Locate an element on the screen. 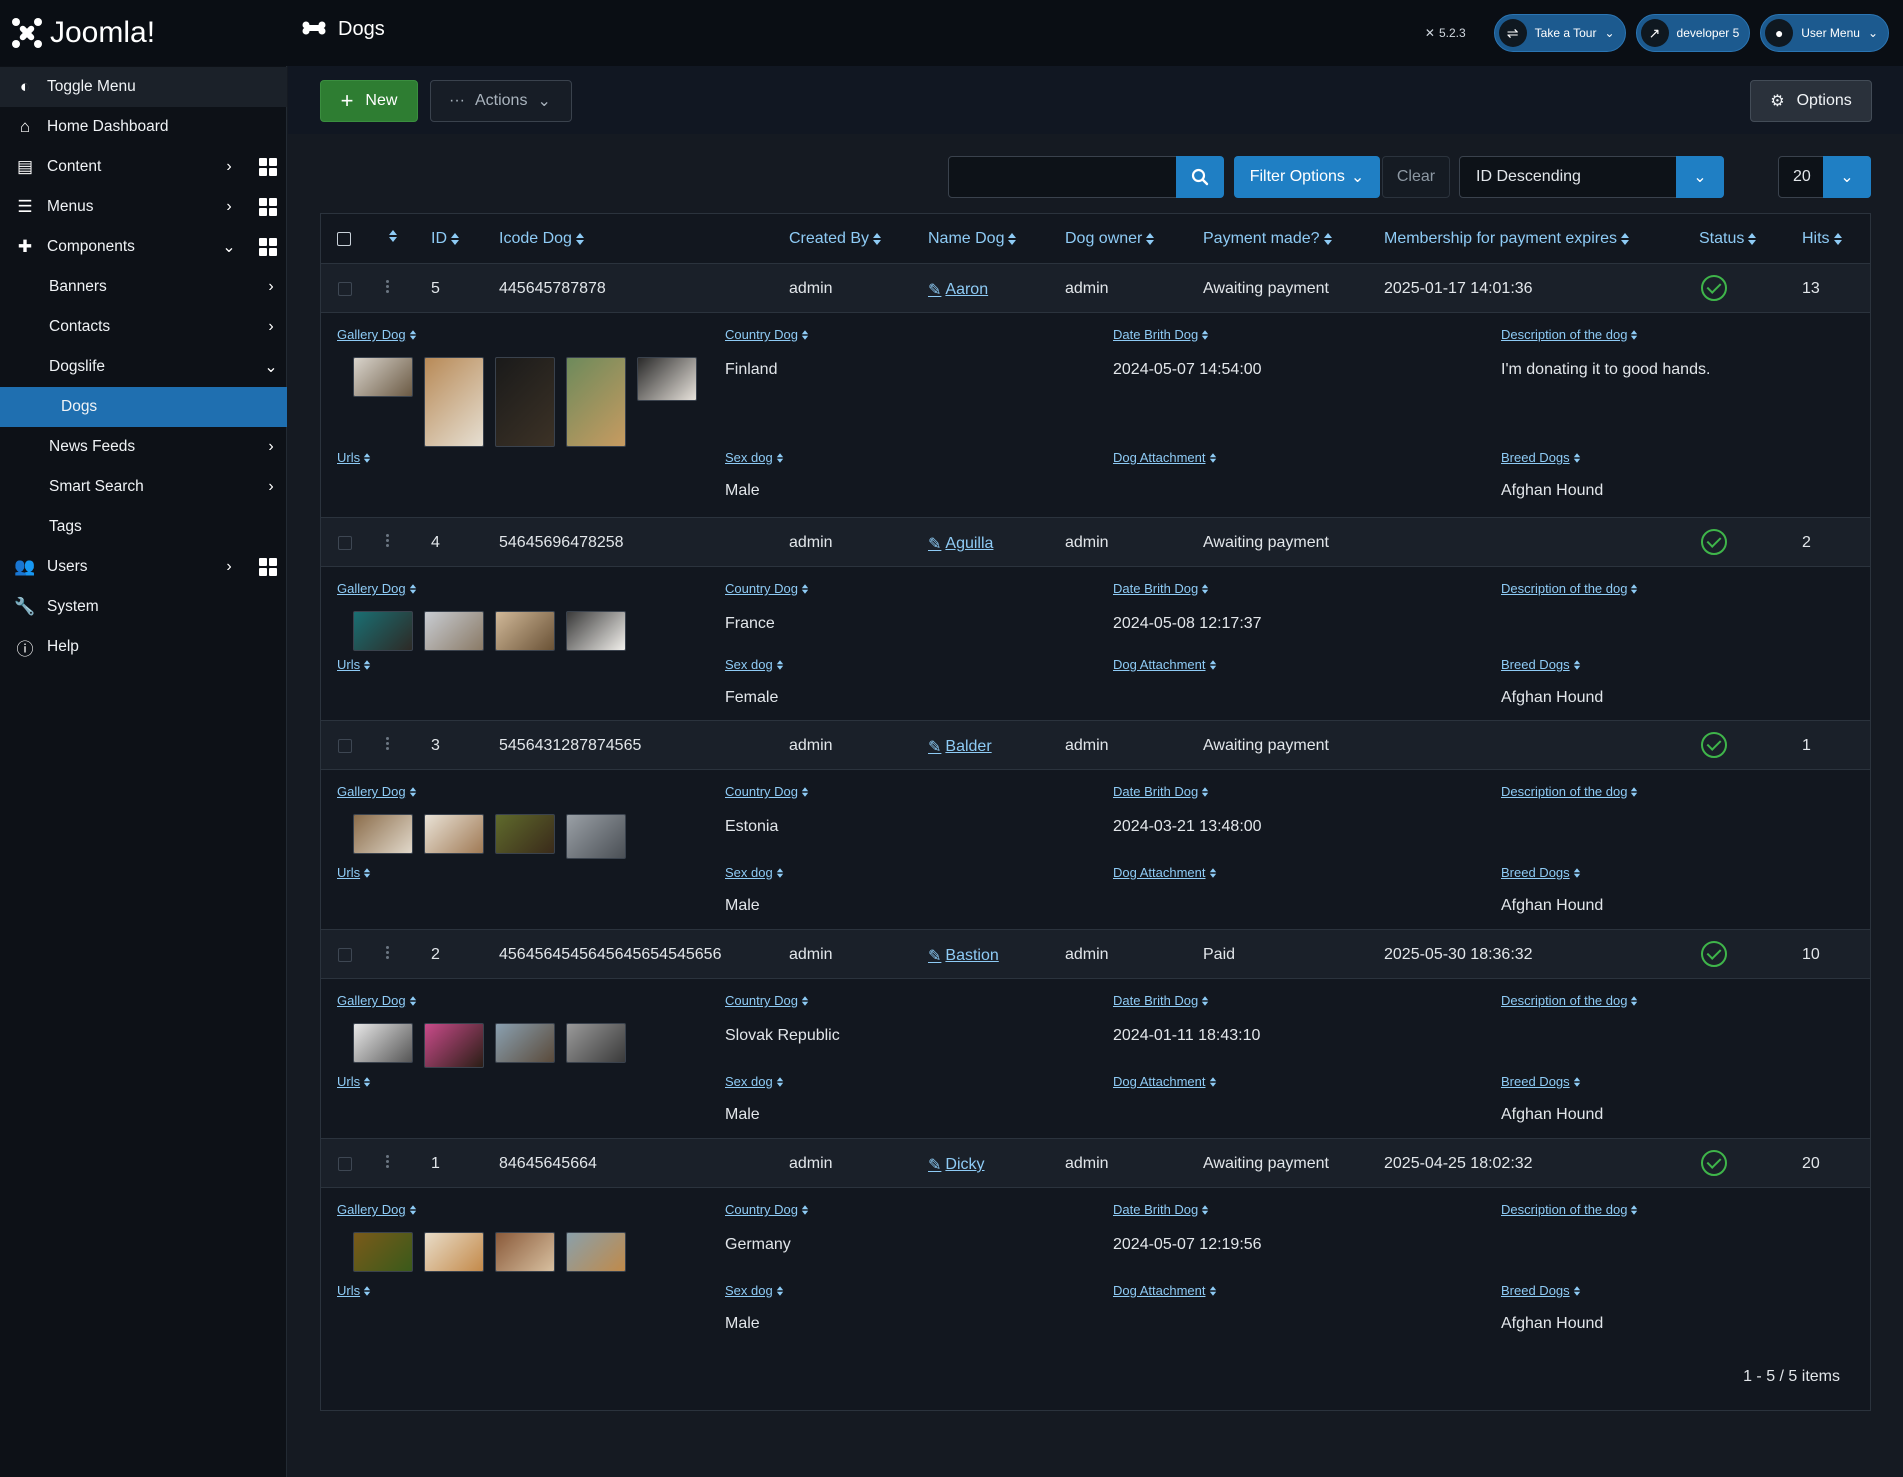  options-button: ⚙ Options is located at coordinates (1811, 101).